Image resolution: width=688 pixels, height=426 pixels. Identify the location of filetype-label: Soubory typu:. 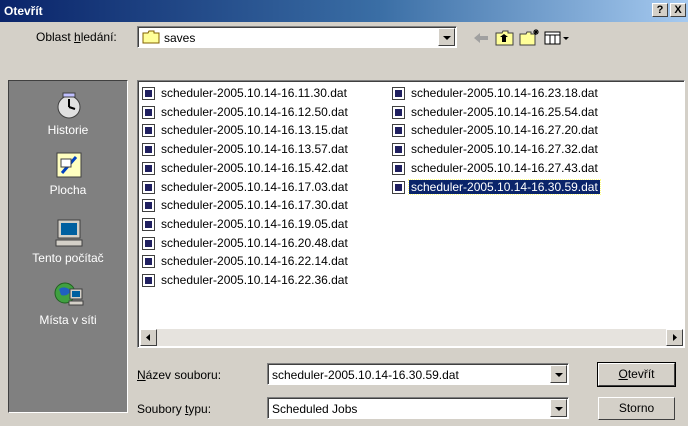
(174, 409).